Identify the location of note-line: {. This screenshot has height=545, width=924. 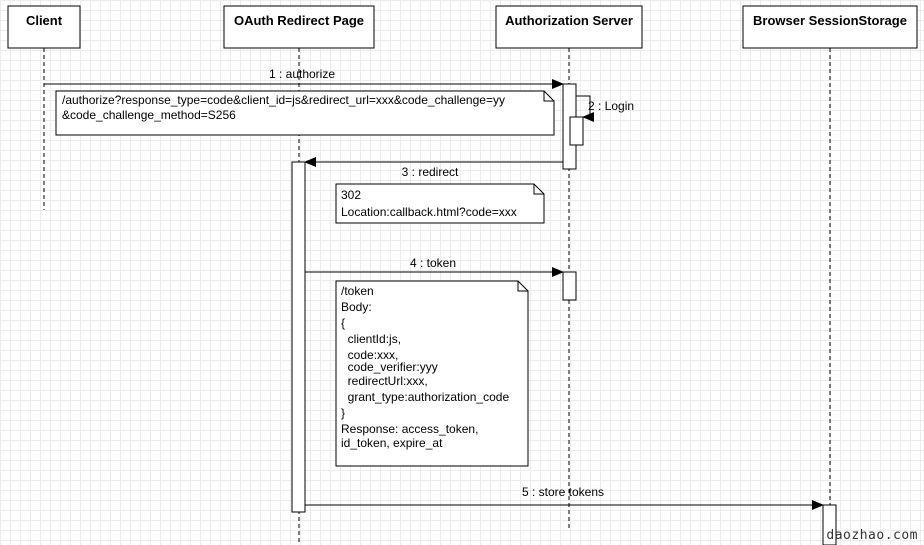
(343, 323).